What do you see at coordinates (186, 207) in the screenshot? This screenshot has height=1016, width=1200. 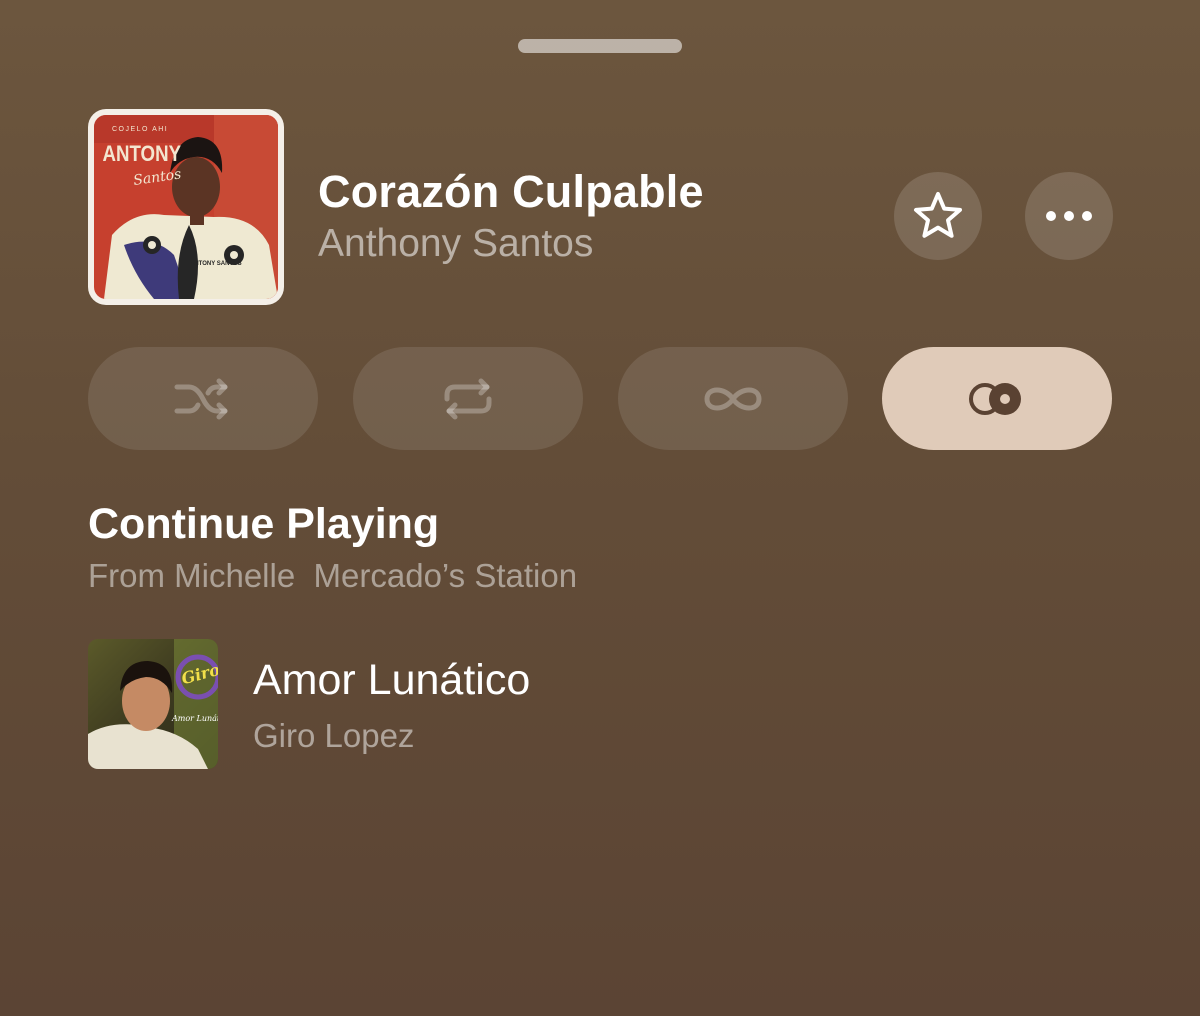 I see `now-playing-artwork: COJELO AHI ANTONY Santos ANTONY SANTOS` at bounding box center [186, 207].